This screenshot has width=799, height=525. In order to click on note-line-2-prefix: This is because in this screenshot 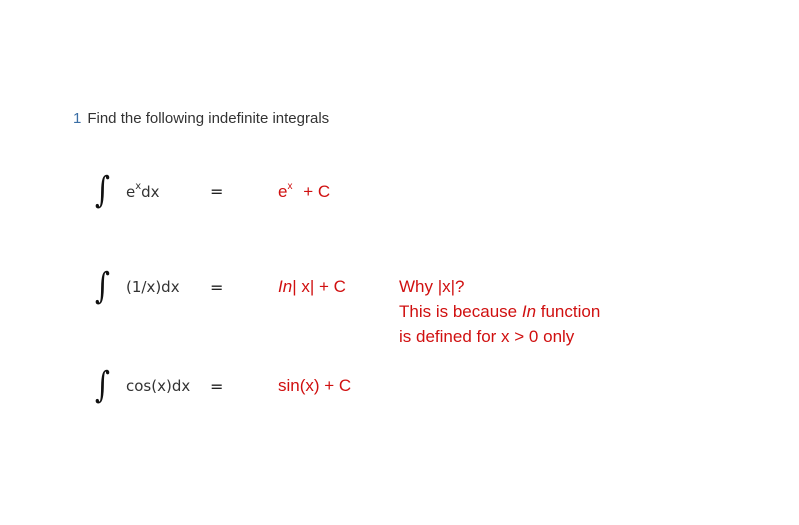, I will do `click(460, 311)`.